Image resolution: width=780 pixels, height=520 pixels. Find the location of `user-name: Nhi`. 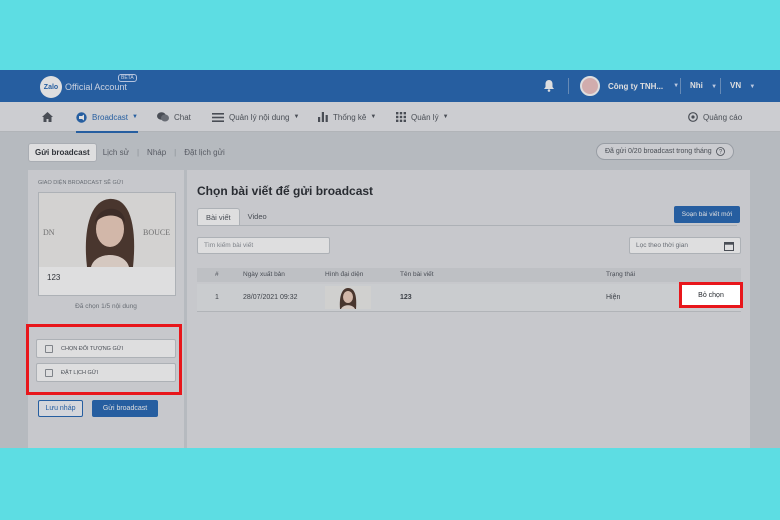

user-name: Nhi is located at coordinates (696, 85).